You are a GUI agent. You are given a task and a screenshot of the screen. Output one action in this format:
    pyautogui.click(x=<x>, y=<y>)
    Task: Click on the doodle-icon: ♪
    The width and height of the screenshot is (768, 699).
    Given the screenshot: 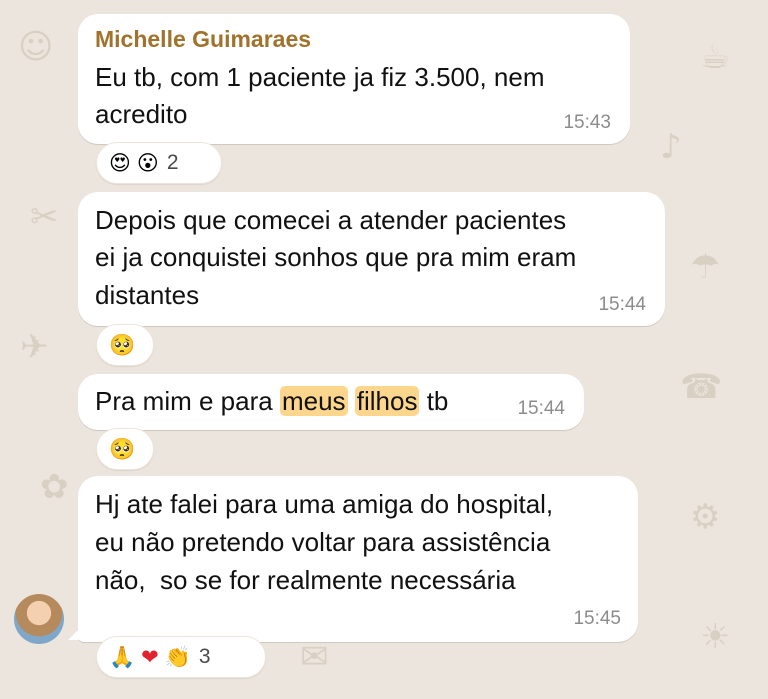 What is the action you would take?
    pyautogui.click(x=671, y=147)
    